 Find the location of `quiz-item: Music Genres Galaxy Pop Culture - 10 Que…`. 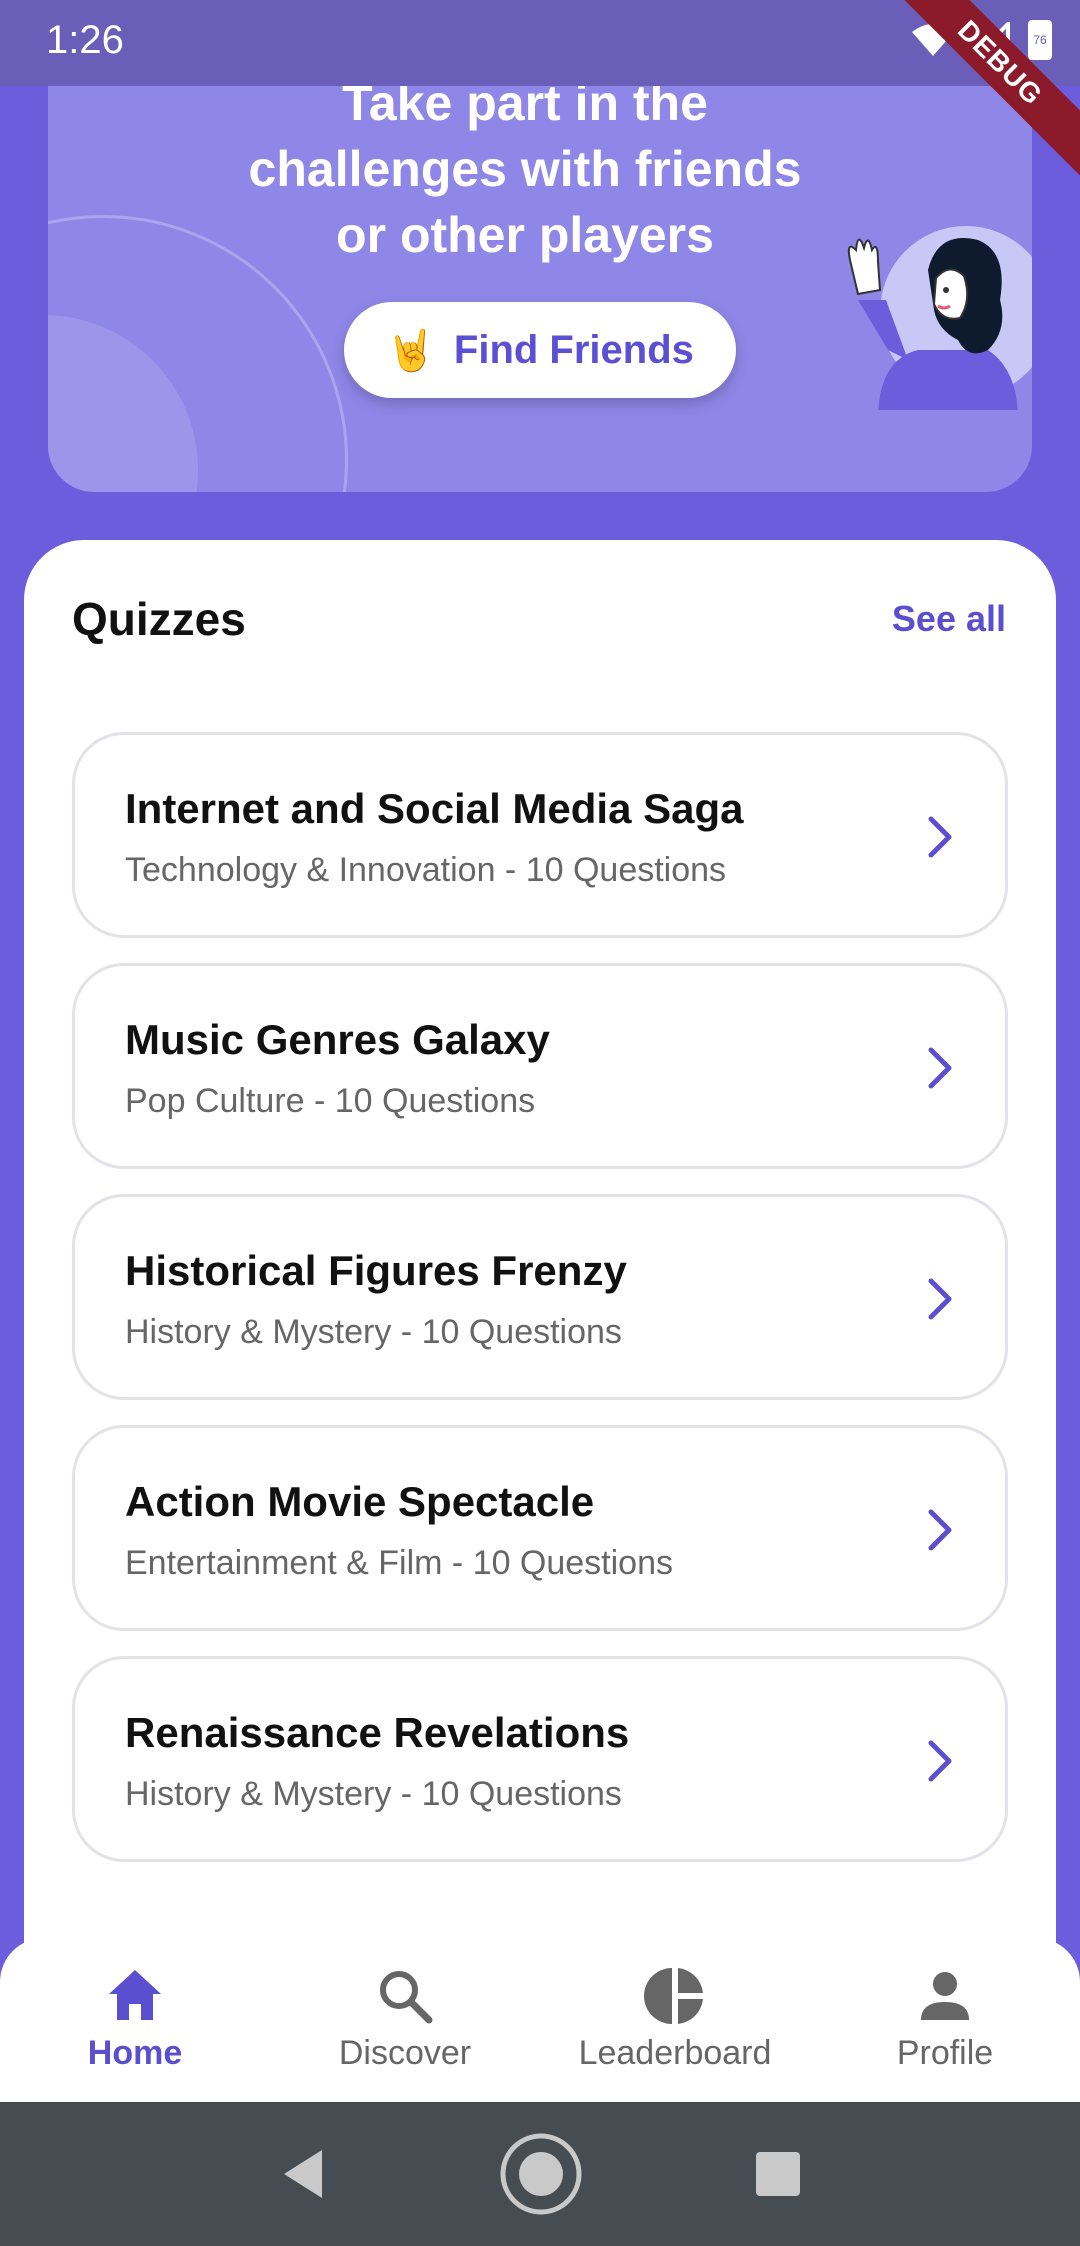

quiz-item: Music Genres Galaxy Pop Culture - 10 Que… is located at coordinates (540, 1066).